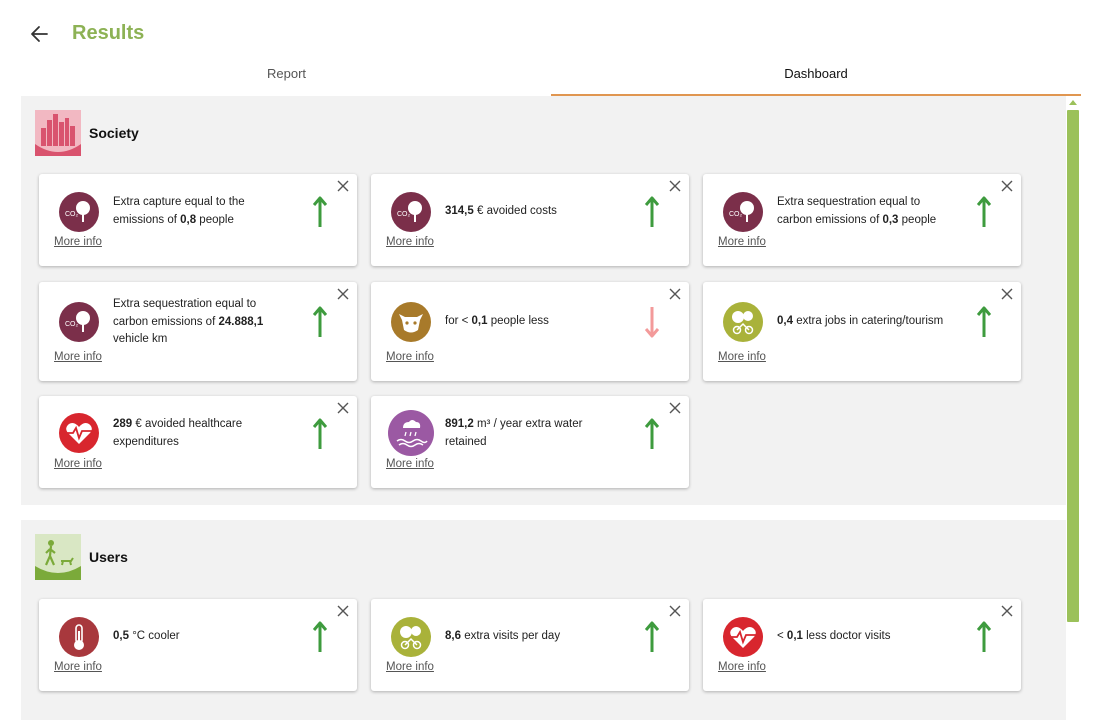  Describe the element at coordinates (816, 79) in the screenshot. I see `tab-dashboard: Dashboard` at that location.